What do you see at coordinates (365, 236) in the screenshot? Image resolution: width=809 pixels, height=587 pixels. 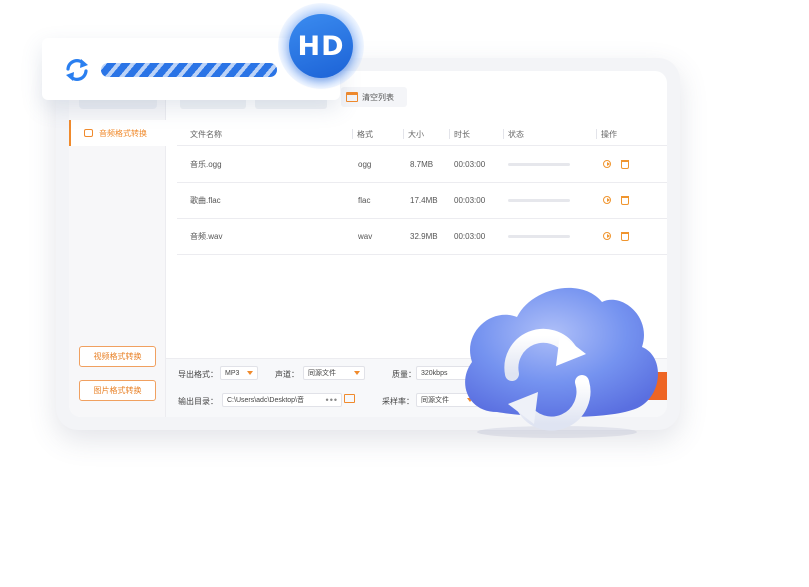 I see `file-format: wav` at bounding box center [365, 236].